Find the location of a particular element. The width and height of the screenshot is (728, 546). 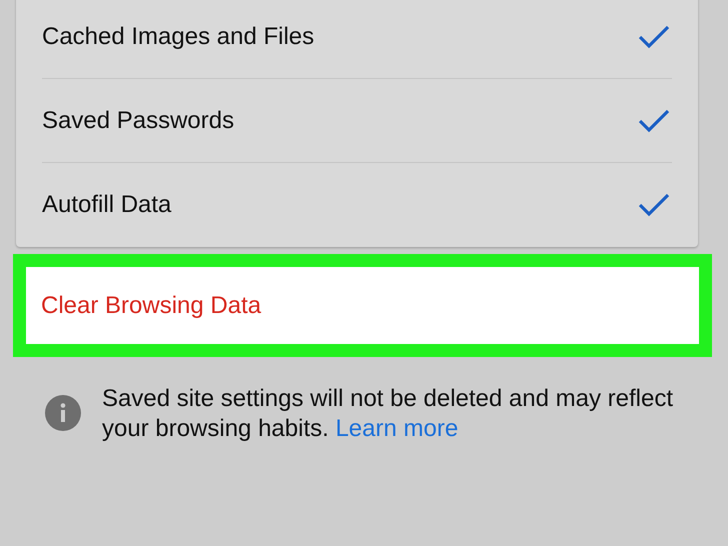

learn-more-link: Learn more is located at coordinates (396, 428).